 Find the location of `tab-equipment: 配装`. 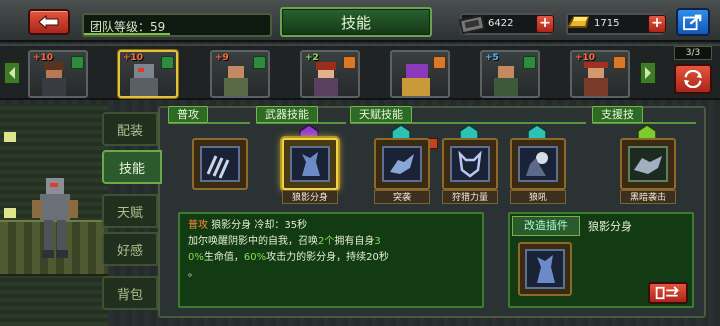

tab-equipment: 配装 is located at coordinates (130, 129).